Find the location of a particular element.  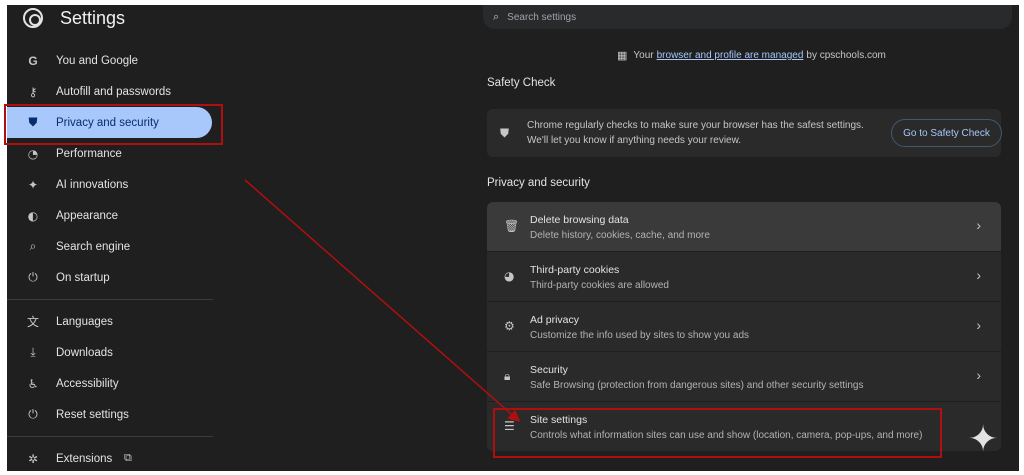

safety-check-heading: Safety Check is located at coordinates (521, 83).